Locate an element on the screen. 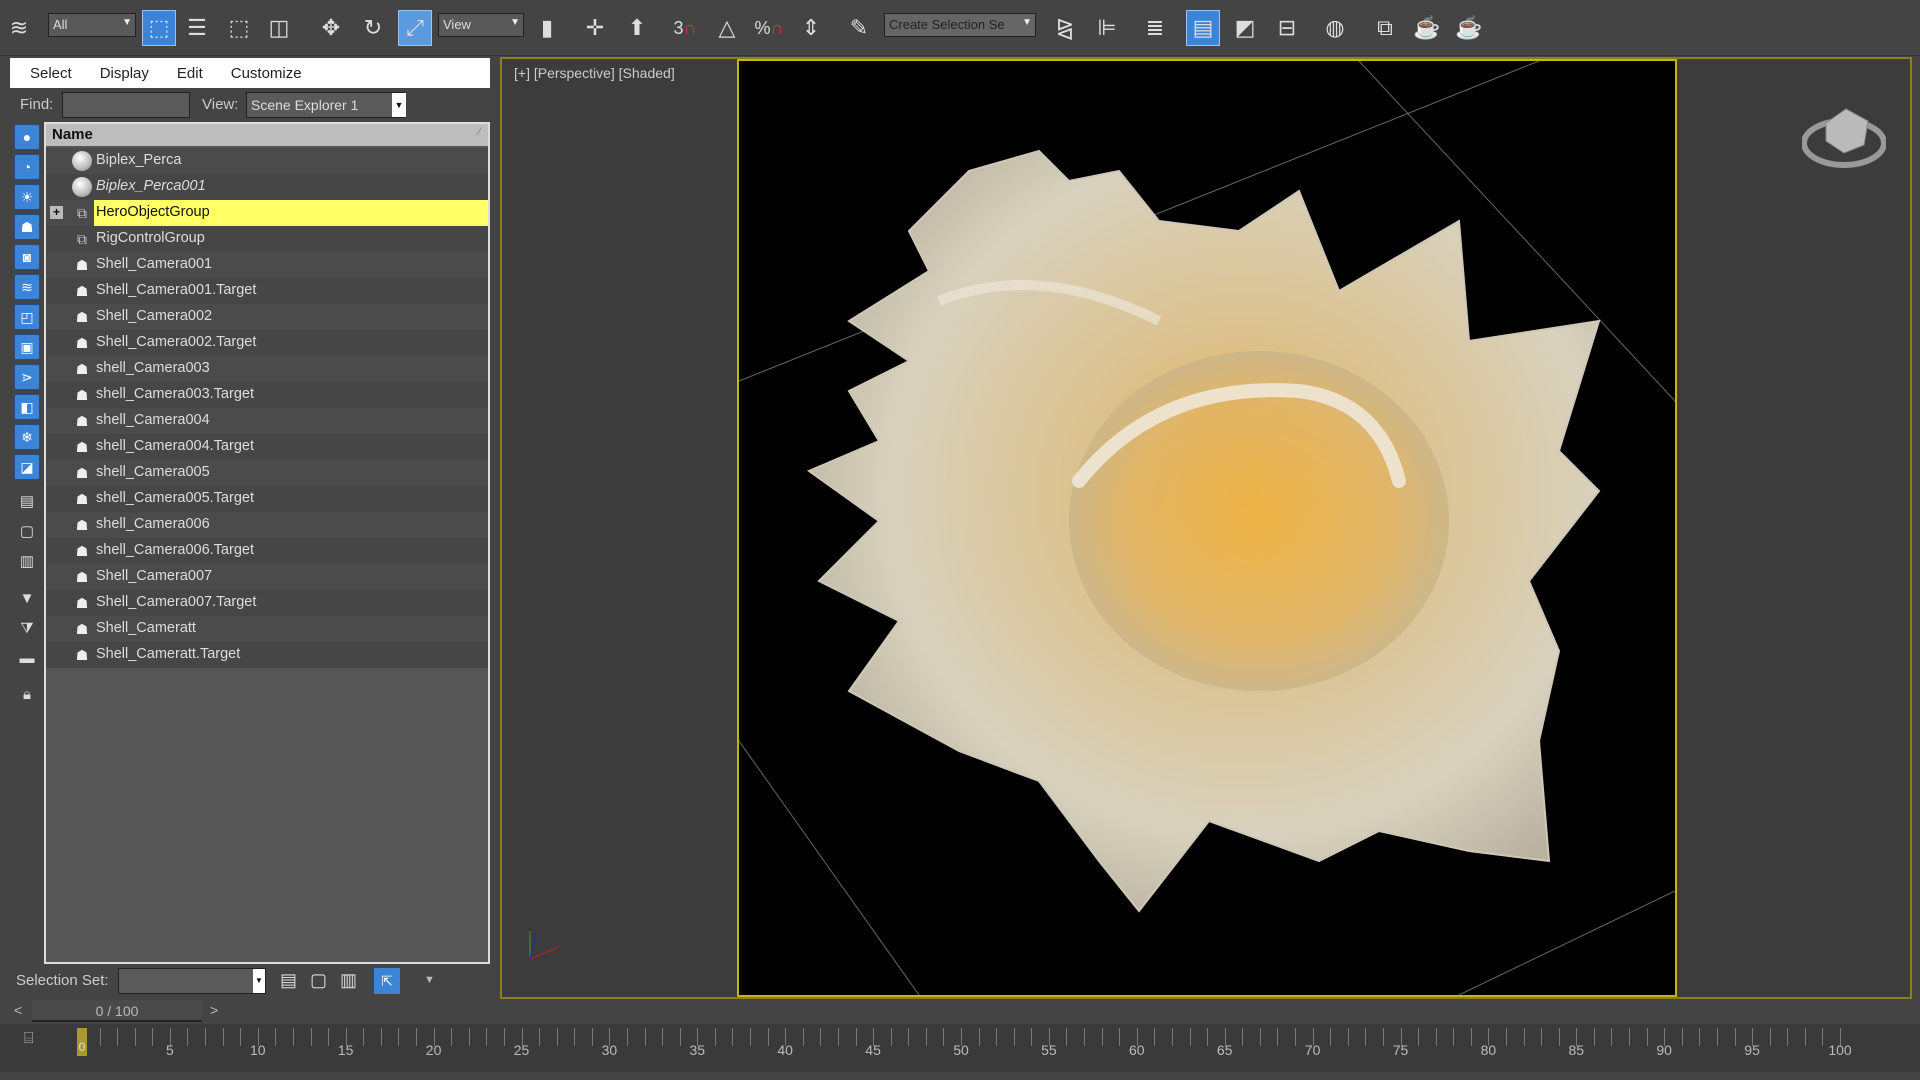 This screenshot has width=1920, height=1080. named-selection-dropdown: Create Selection Se ▼ is located at coordinates (960, 25).